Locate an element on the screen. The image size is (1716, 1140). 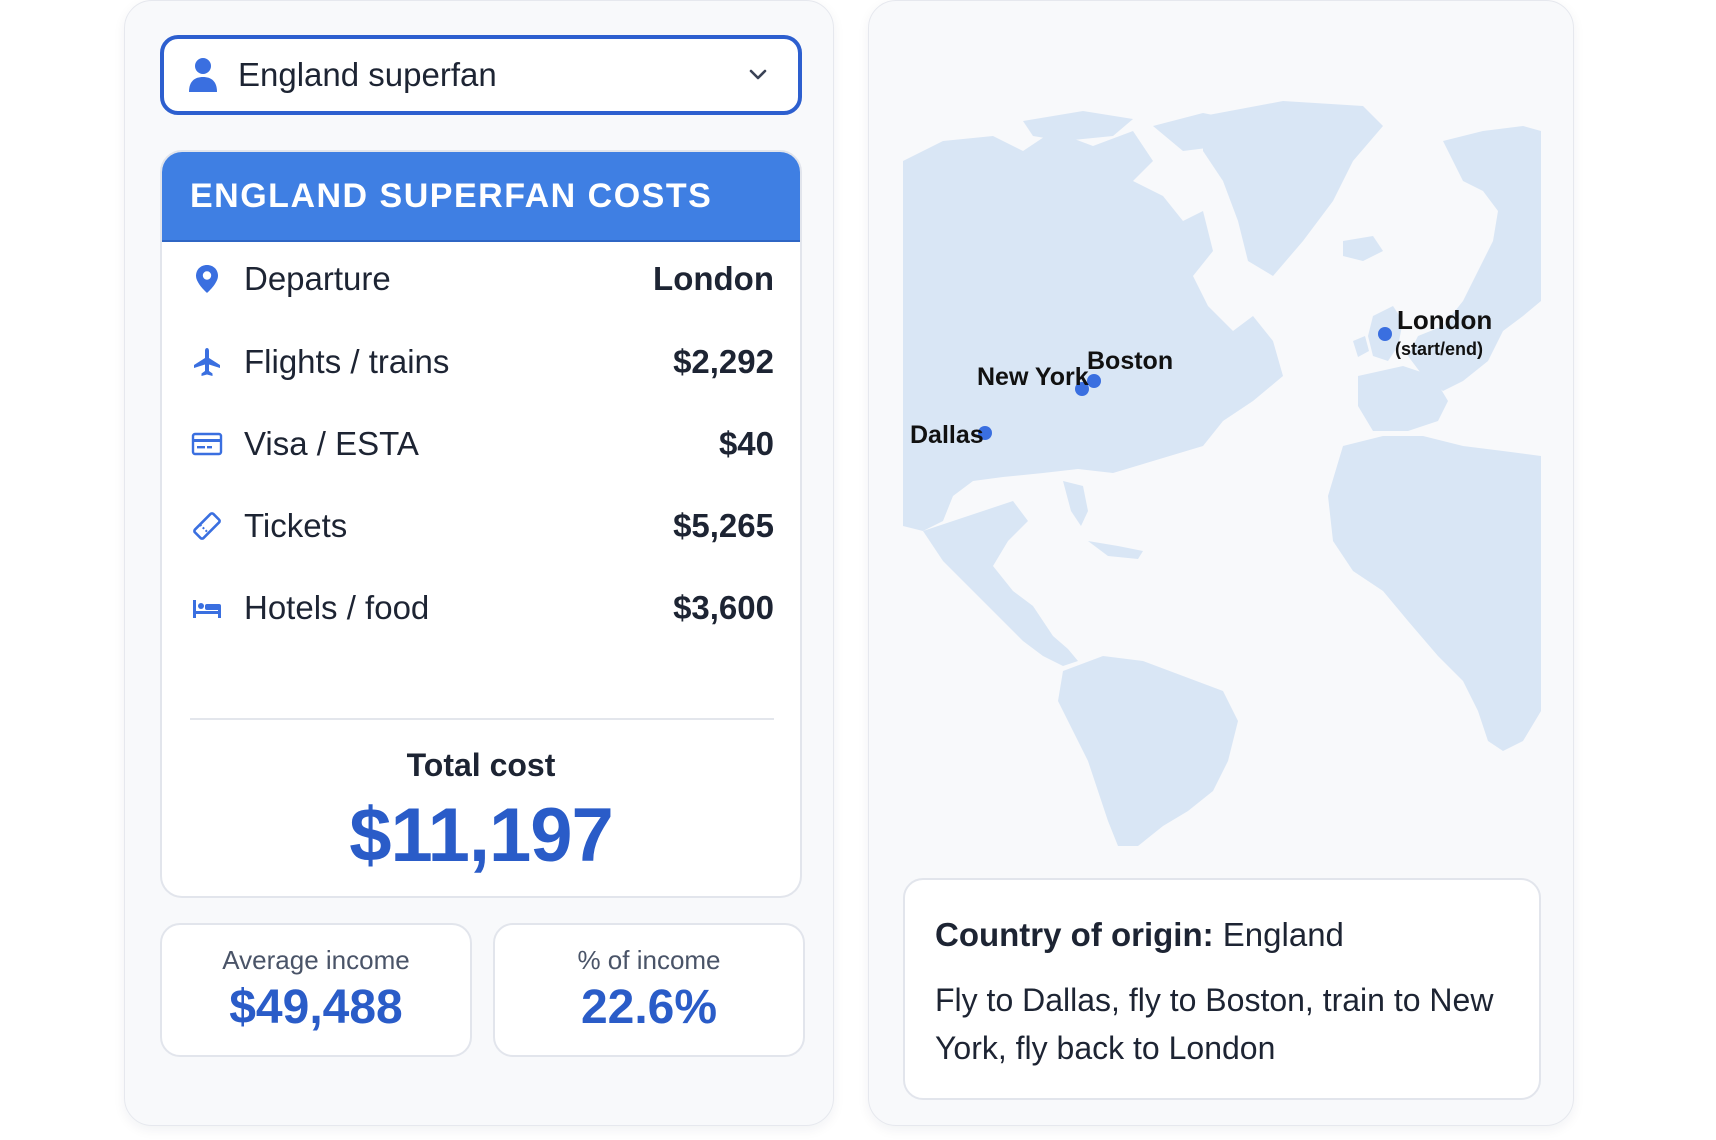
cost-header: ENGLAND SUPERFAN COSTS is located at coordinates (481, 197).